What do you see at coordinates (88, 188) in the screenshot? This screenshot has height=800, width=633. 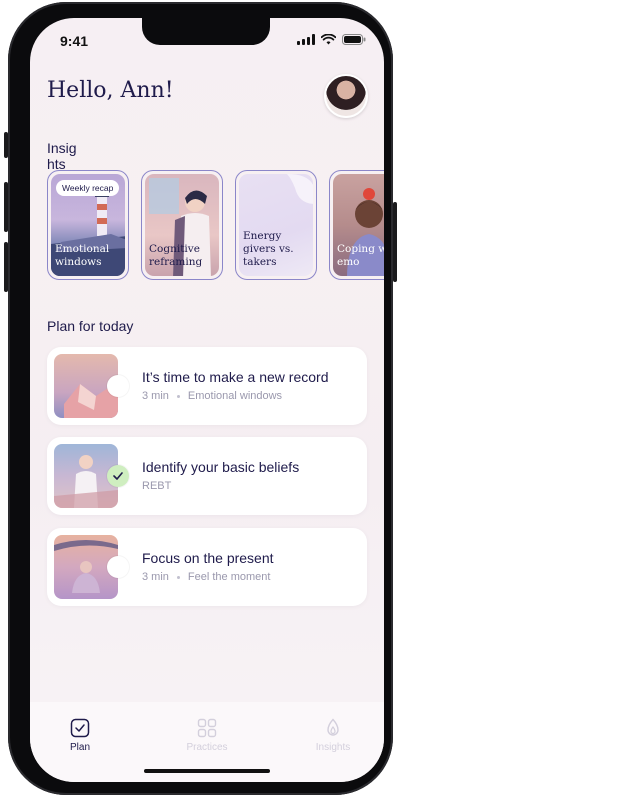 I see `weekly-recap-badge: Weekly recap` at bounding box center [88, 188].